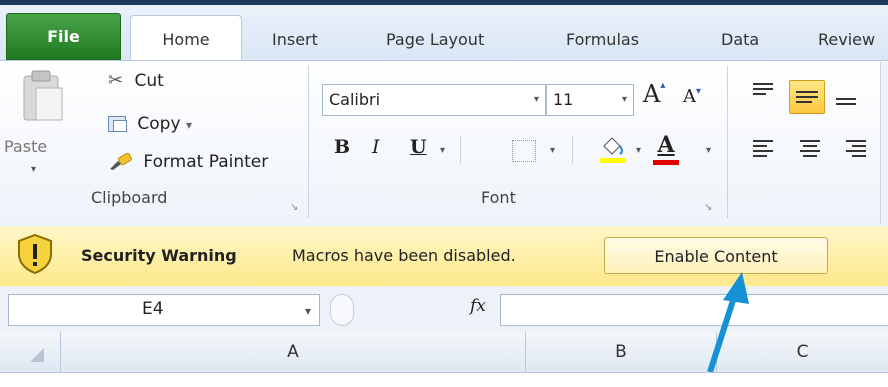 This screenshot has width=888, height=387. What do you see at coordinates (186, 40) in the screenshot?
I see `tab-home: Home` at bounding box center [186, 40].